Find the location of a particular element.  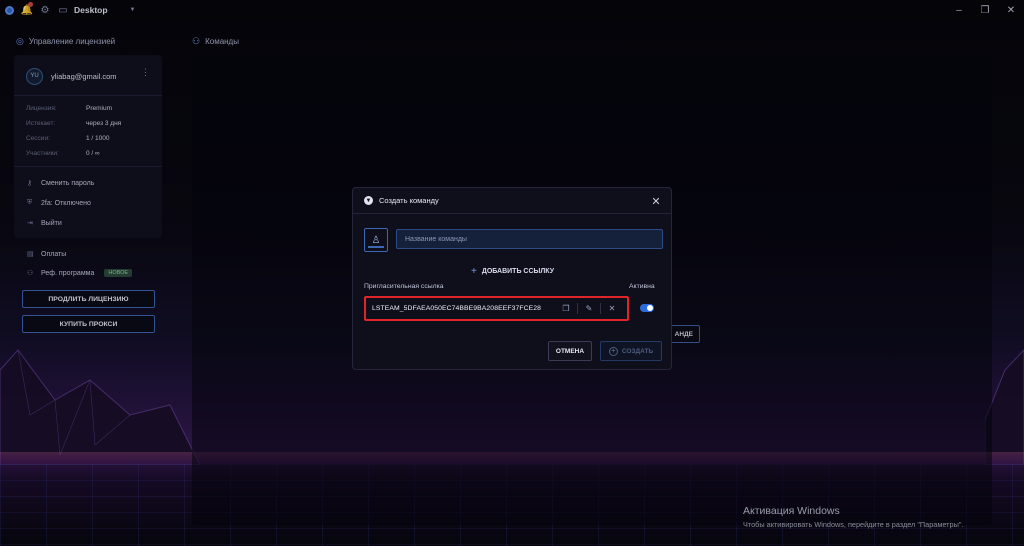

team-avatar-upload: ♙ is located at coordinates (376, 240).